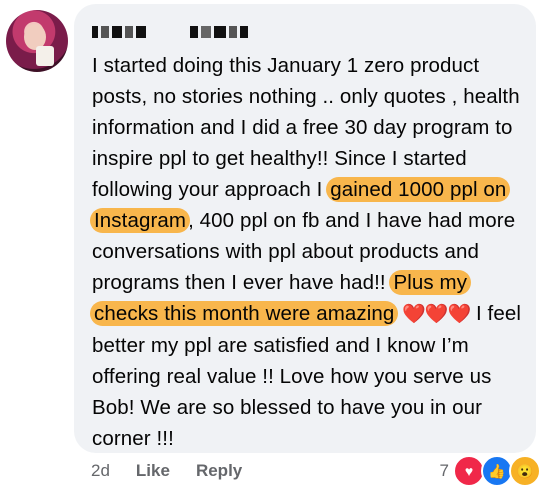 This screenshot has height=497, width=547. I want to click on hearts-emoji: ❤️❤️❤️, so click(436, 314).